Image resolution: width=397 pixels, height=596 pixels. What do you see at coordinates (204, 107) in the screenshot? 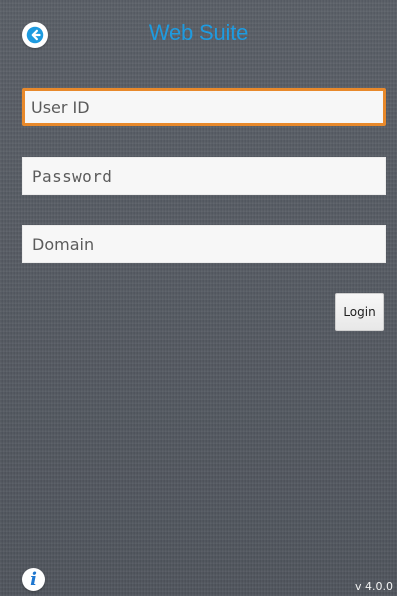
I see `user-id-input` at bounding box center [204, 107].